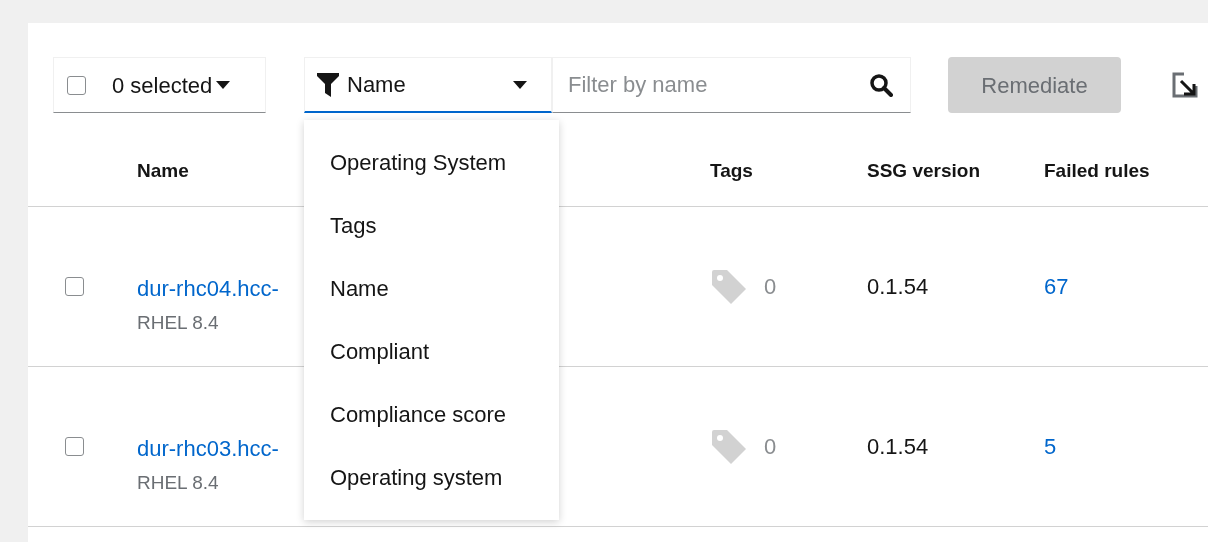 This screenshot has width=1208, height=542. I want to click on menu-item: Operating System, so click(431, 162).